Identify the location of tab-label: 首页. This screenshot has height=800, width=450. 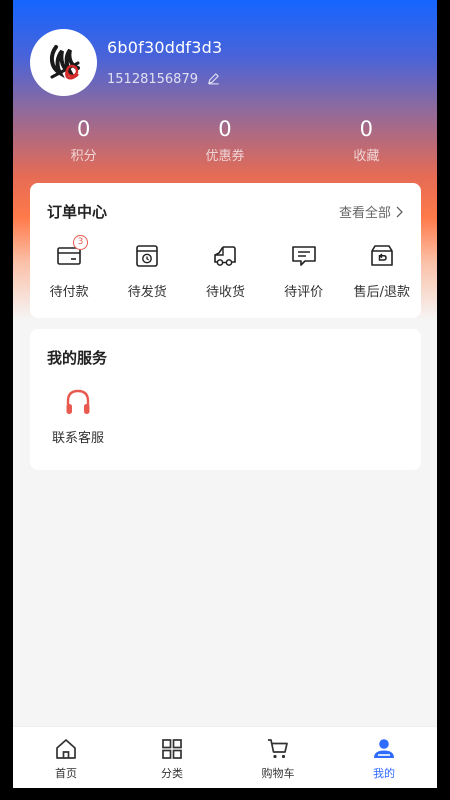
(66, 773).